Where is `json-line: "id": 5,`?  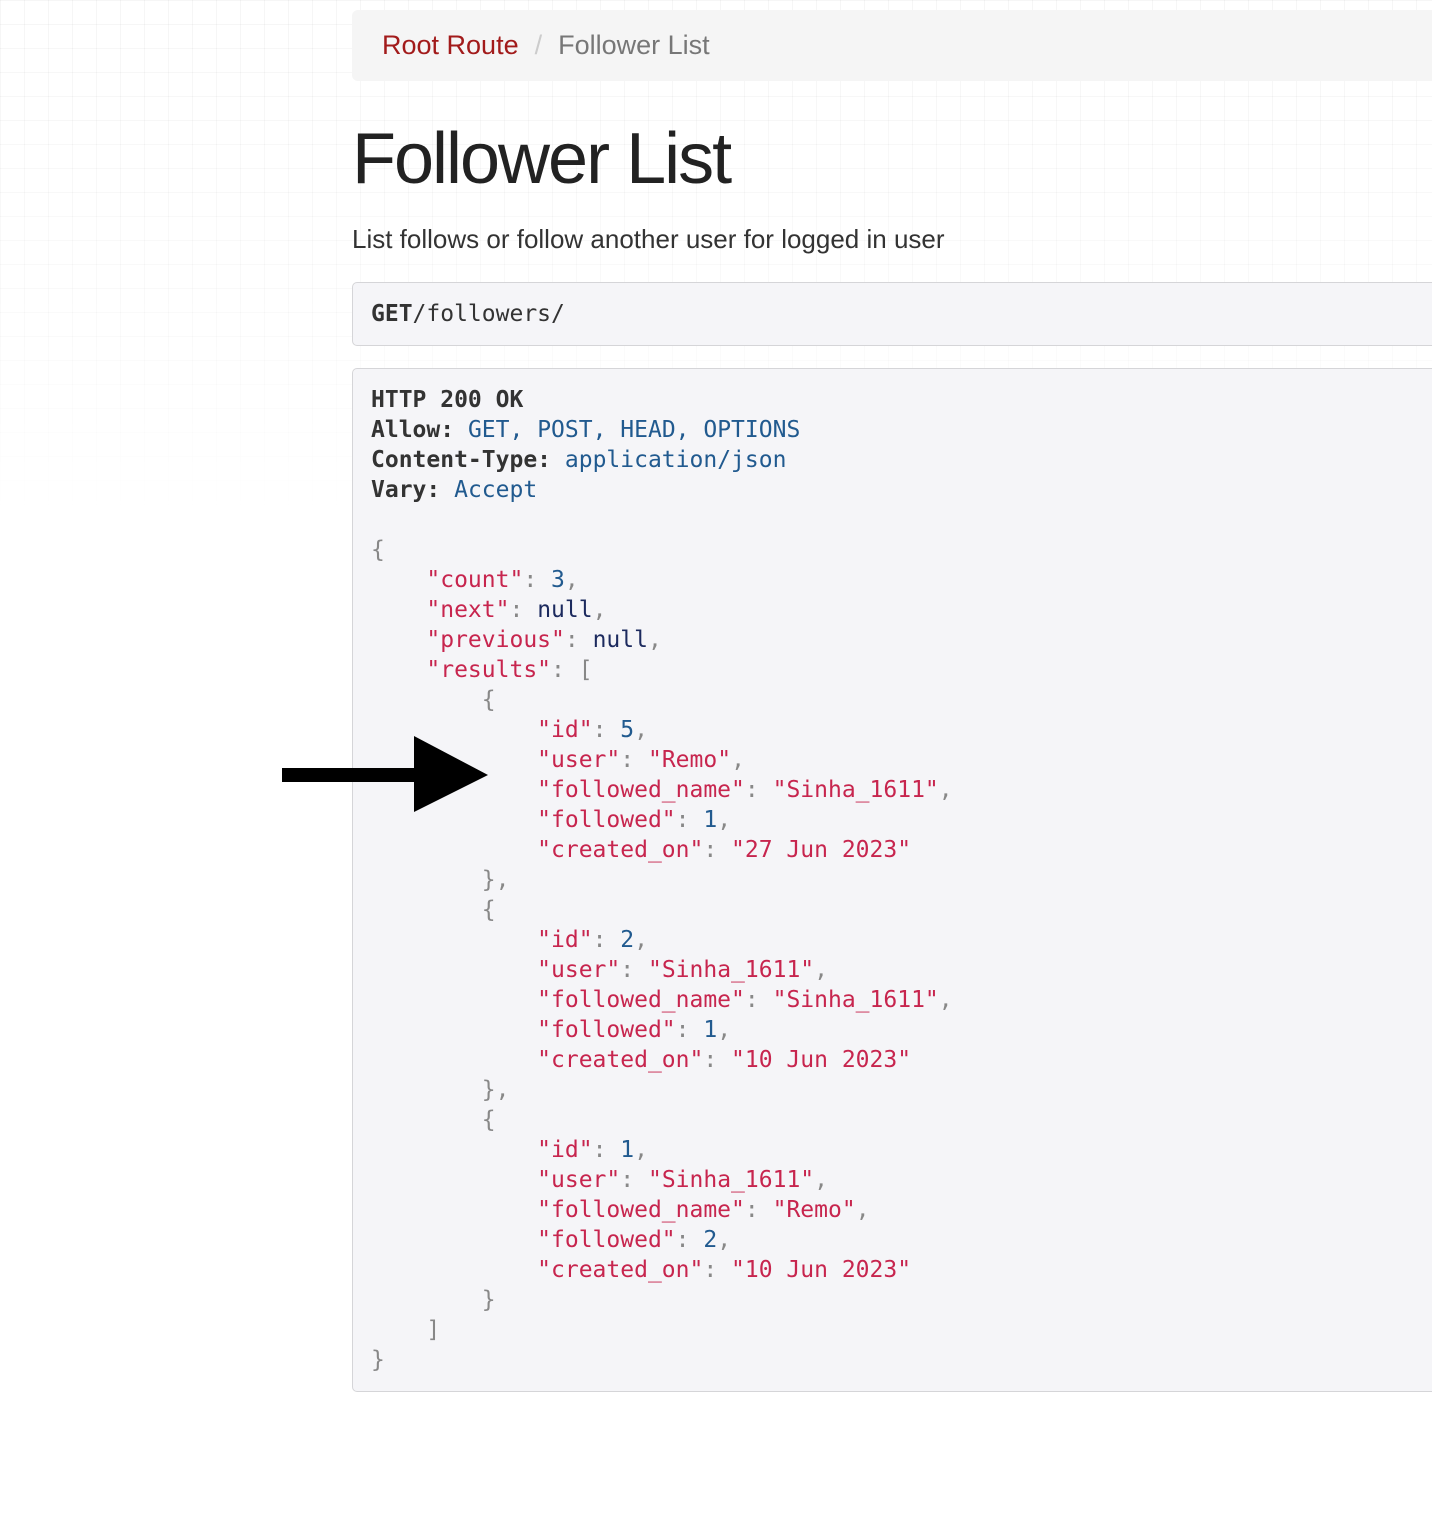
json-line: "id": 5, is located at coordinates (592, 730).